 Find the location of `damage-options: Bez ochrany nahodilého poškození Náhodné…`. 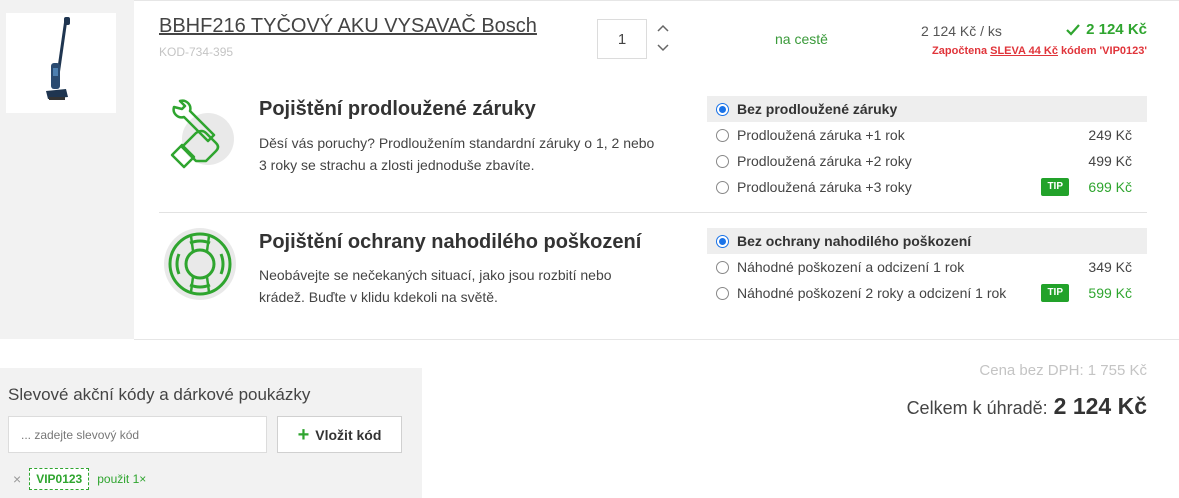

damage-options: Bez ochrany nahodilého poškození Náhodné… is located at coordinates (927, 267).